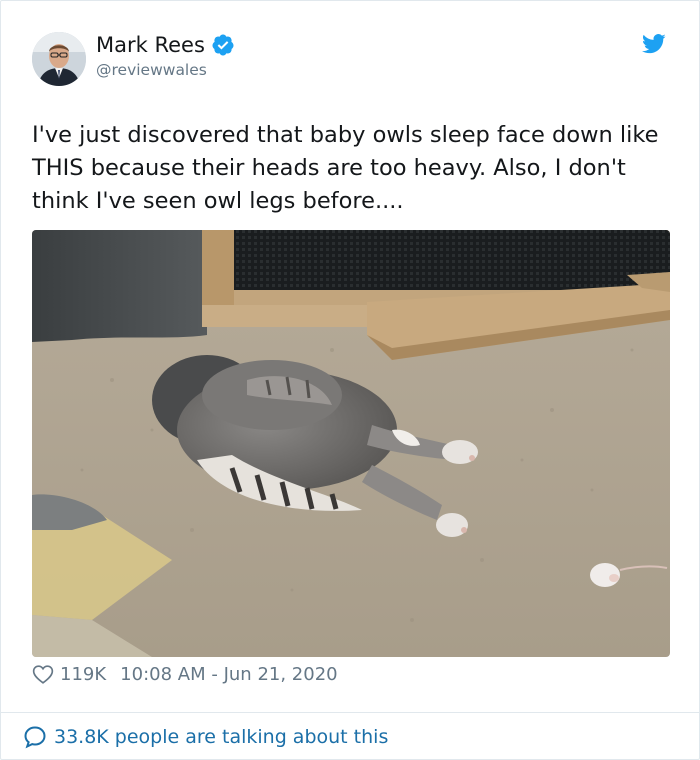  What do you see at coordinates (83, 674) in the screenshot?
I see `like-count: 119K` at bounding box center [83, 674].